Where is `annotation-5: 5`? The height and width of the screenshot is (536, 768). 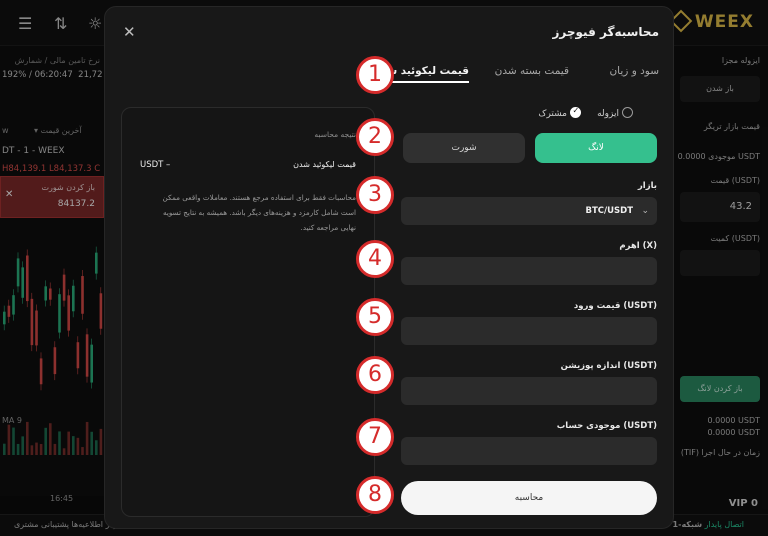 annotation-5: 5 is located at coordinates (375, 317).